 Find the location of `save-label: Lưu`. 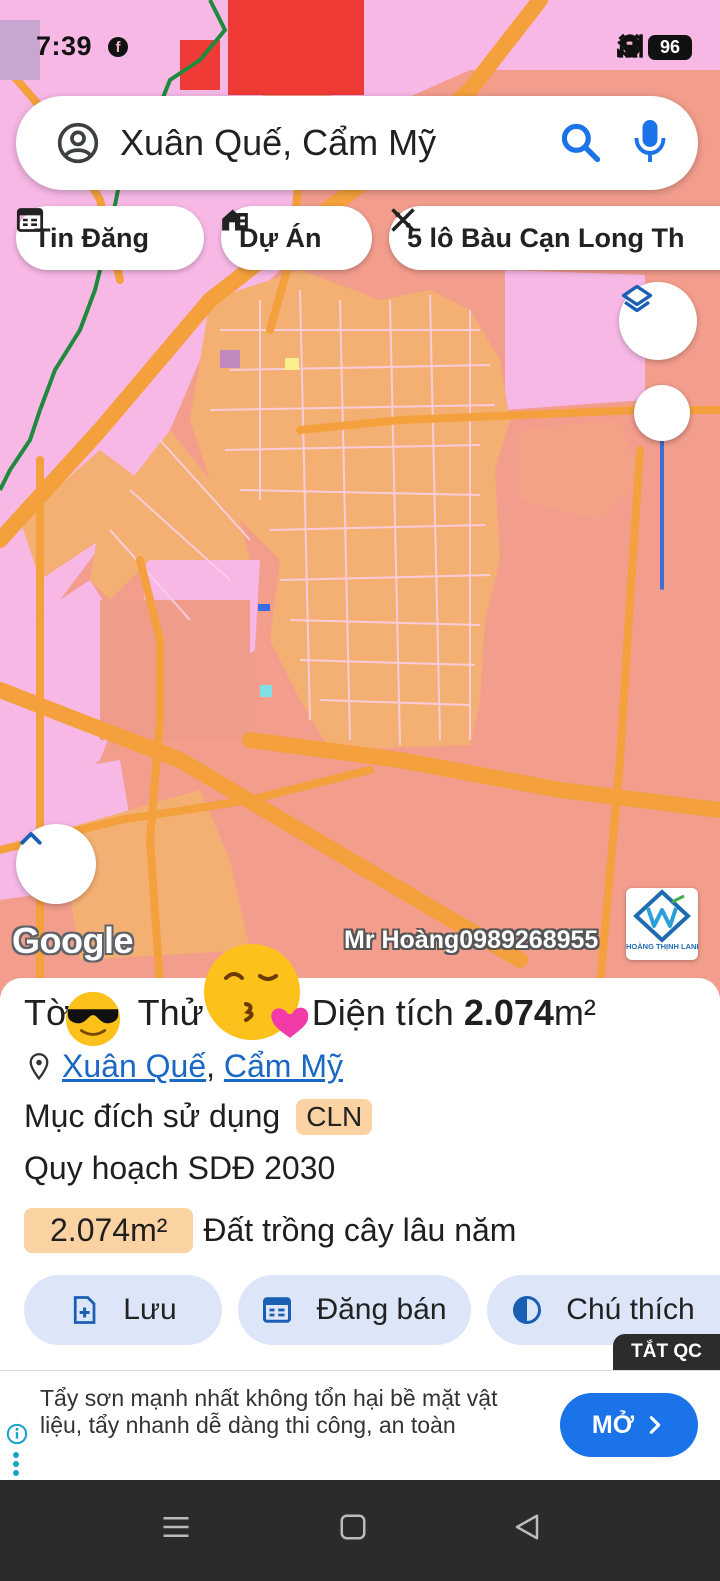

save-label: Lưu is located at coordinates (150, 1309).